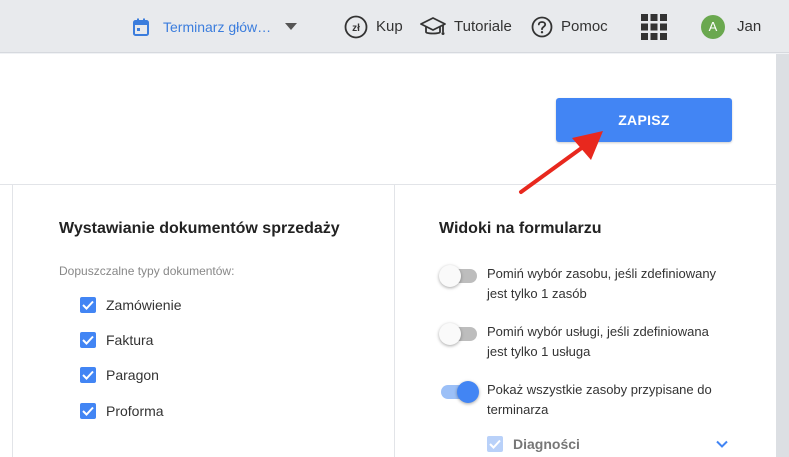 This screenshot has width=789, height=457. What do you see at coordinates (373, 26) in the screenshot?
I see `buy-link: zł Kup` at bounding box center [373, 26].